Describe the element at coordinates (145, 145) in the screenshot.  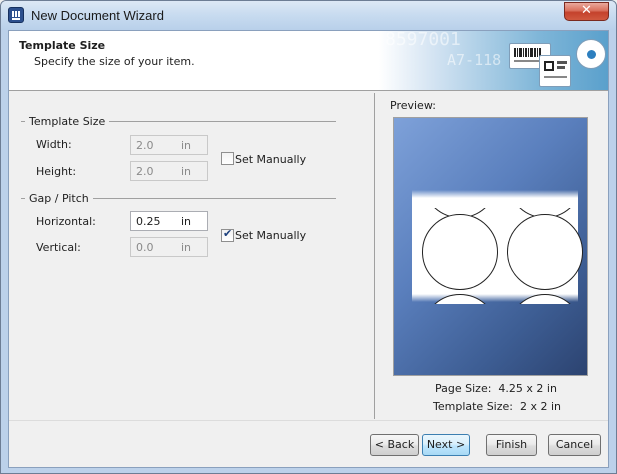
I see `width-value: 2.0` at that location.